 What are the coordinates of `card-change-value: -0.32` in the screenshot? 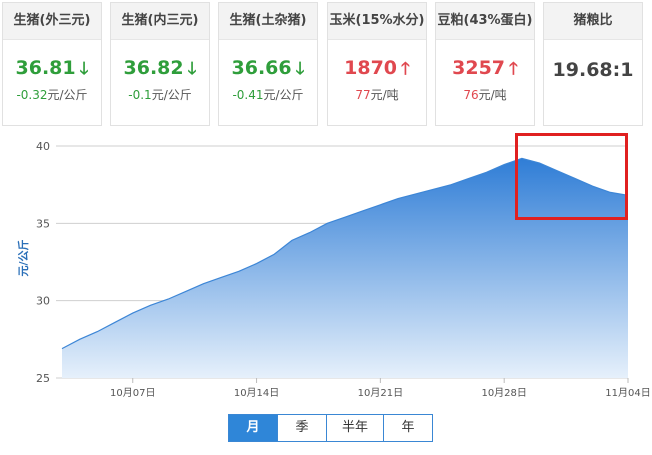 It's located at (32, 95).